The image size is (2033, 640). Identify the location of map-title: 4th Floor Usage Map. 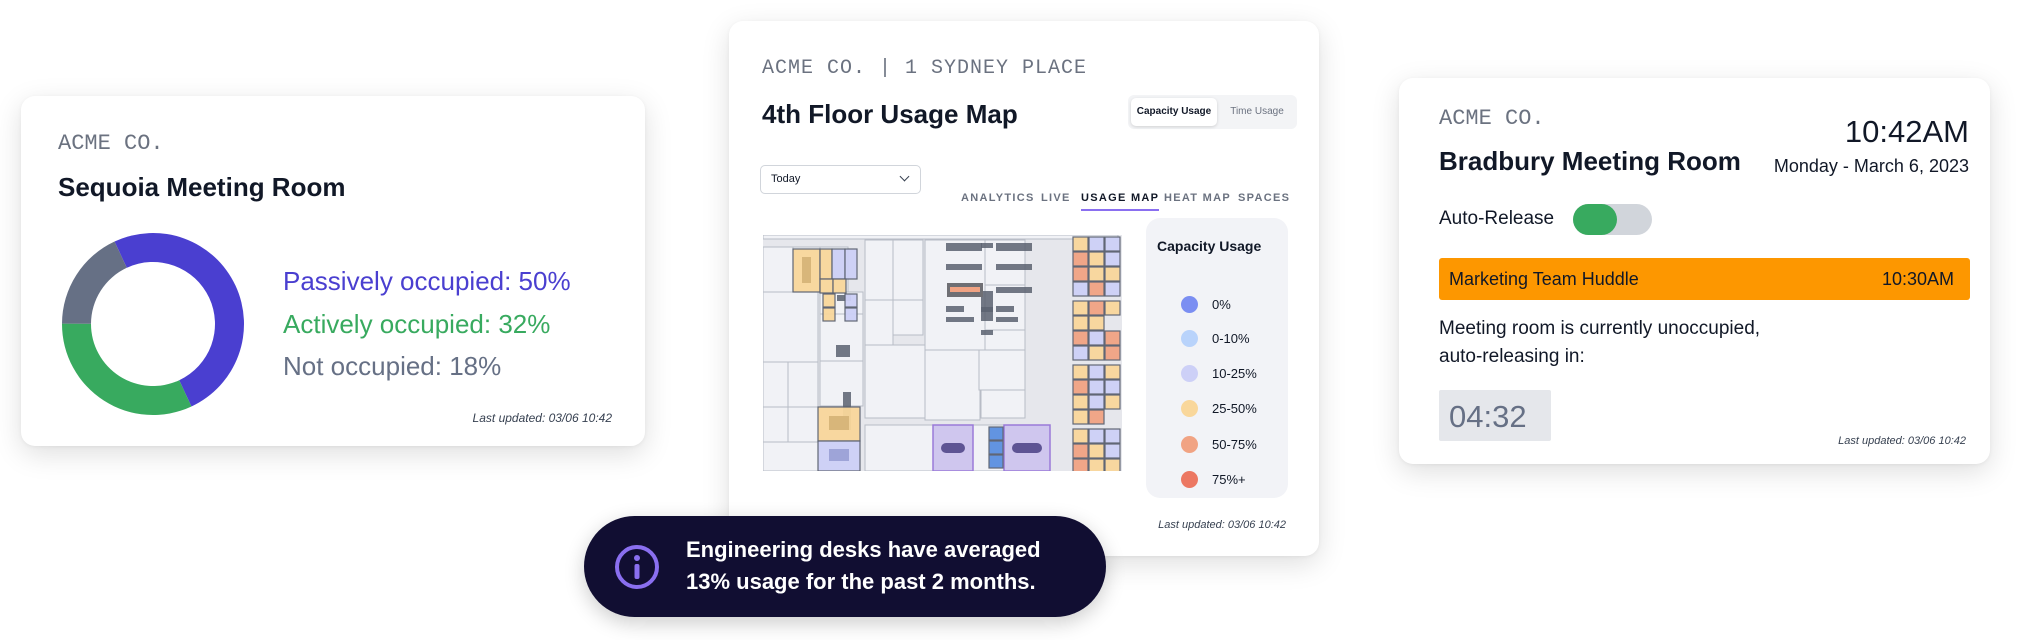
(890, 114).